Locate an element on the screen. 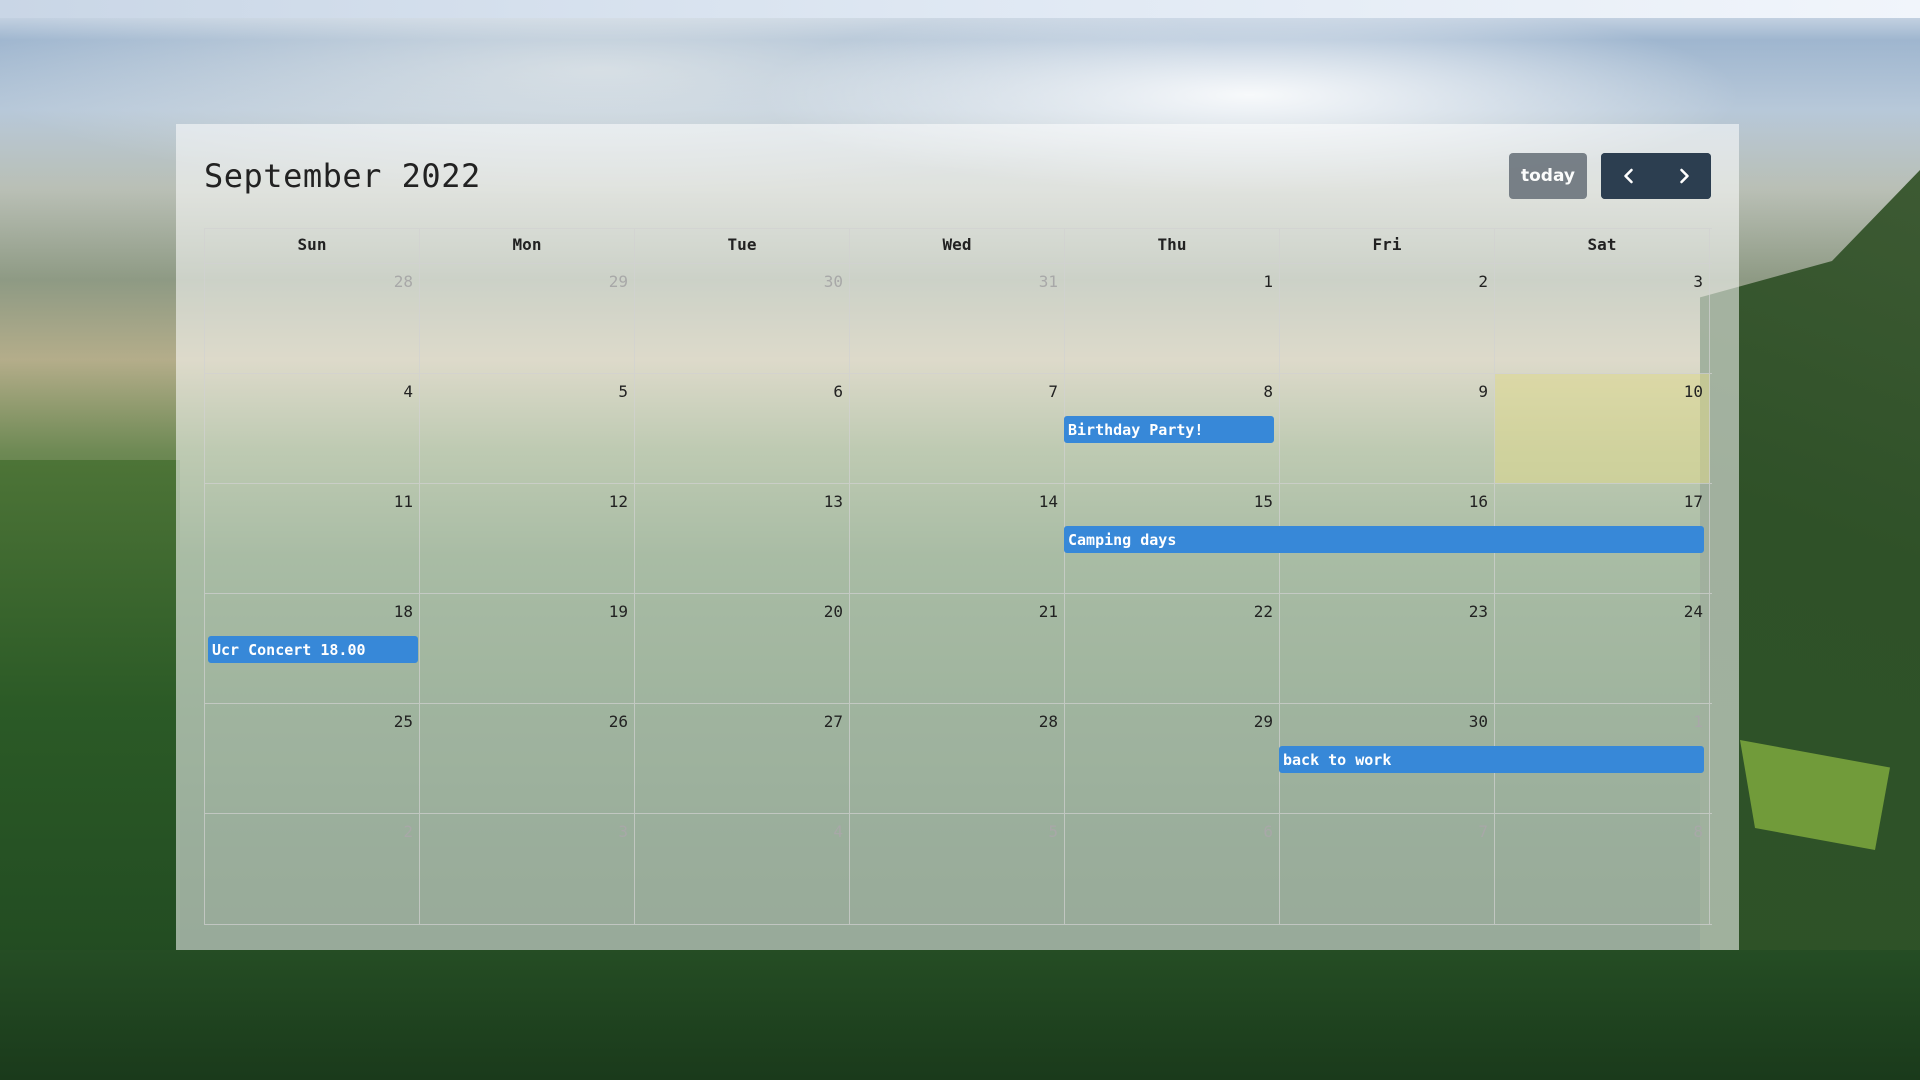  today-button: today is located at coordinates (1548, 176).